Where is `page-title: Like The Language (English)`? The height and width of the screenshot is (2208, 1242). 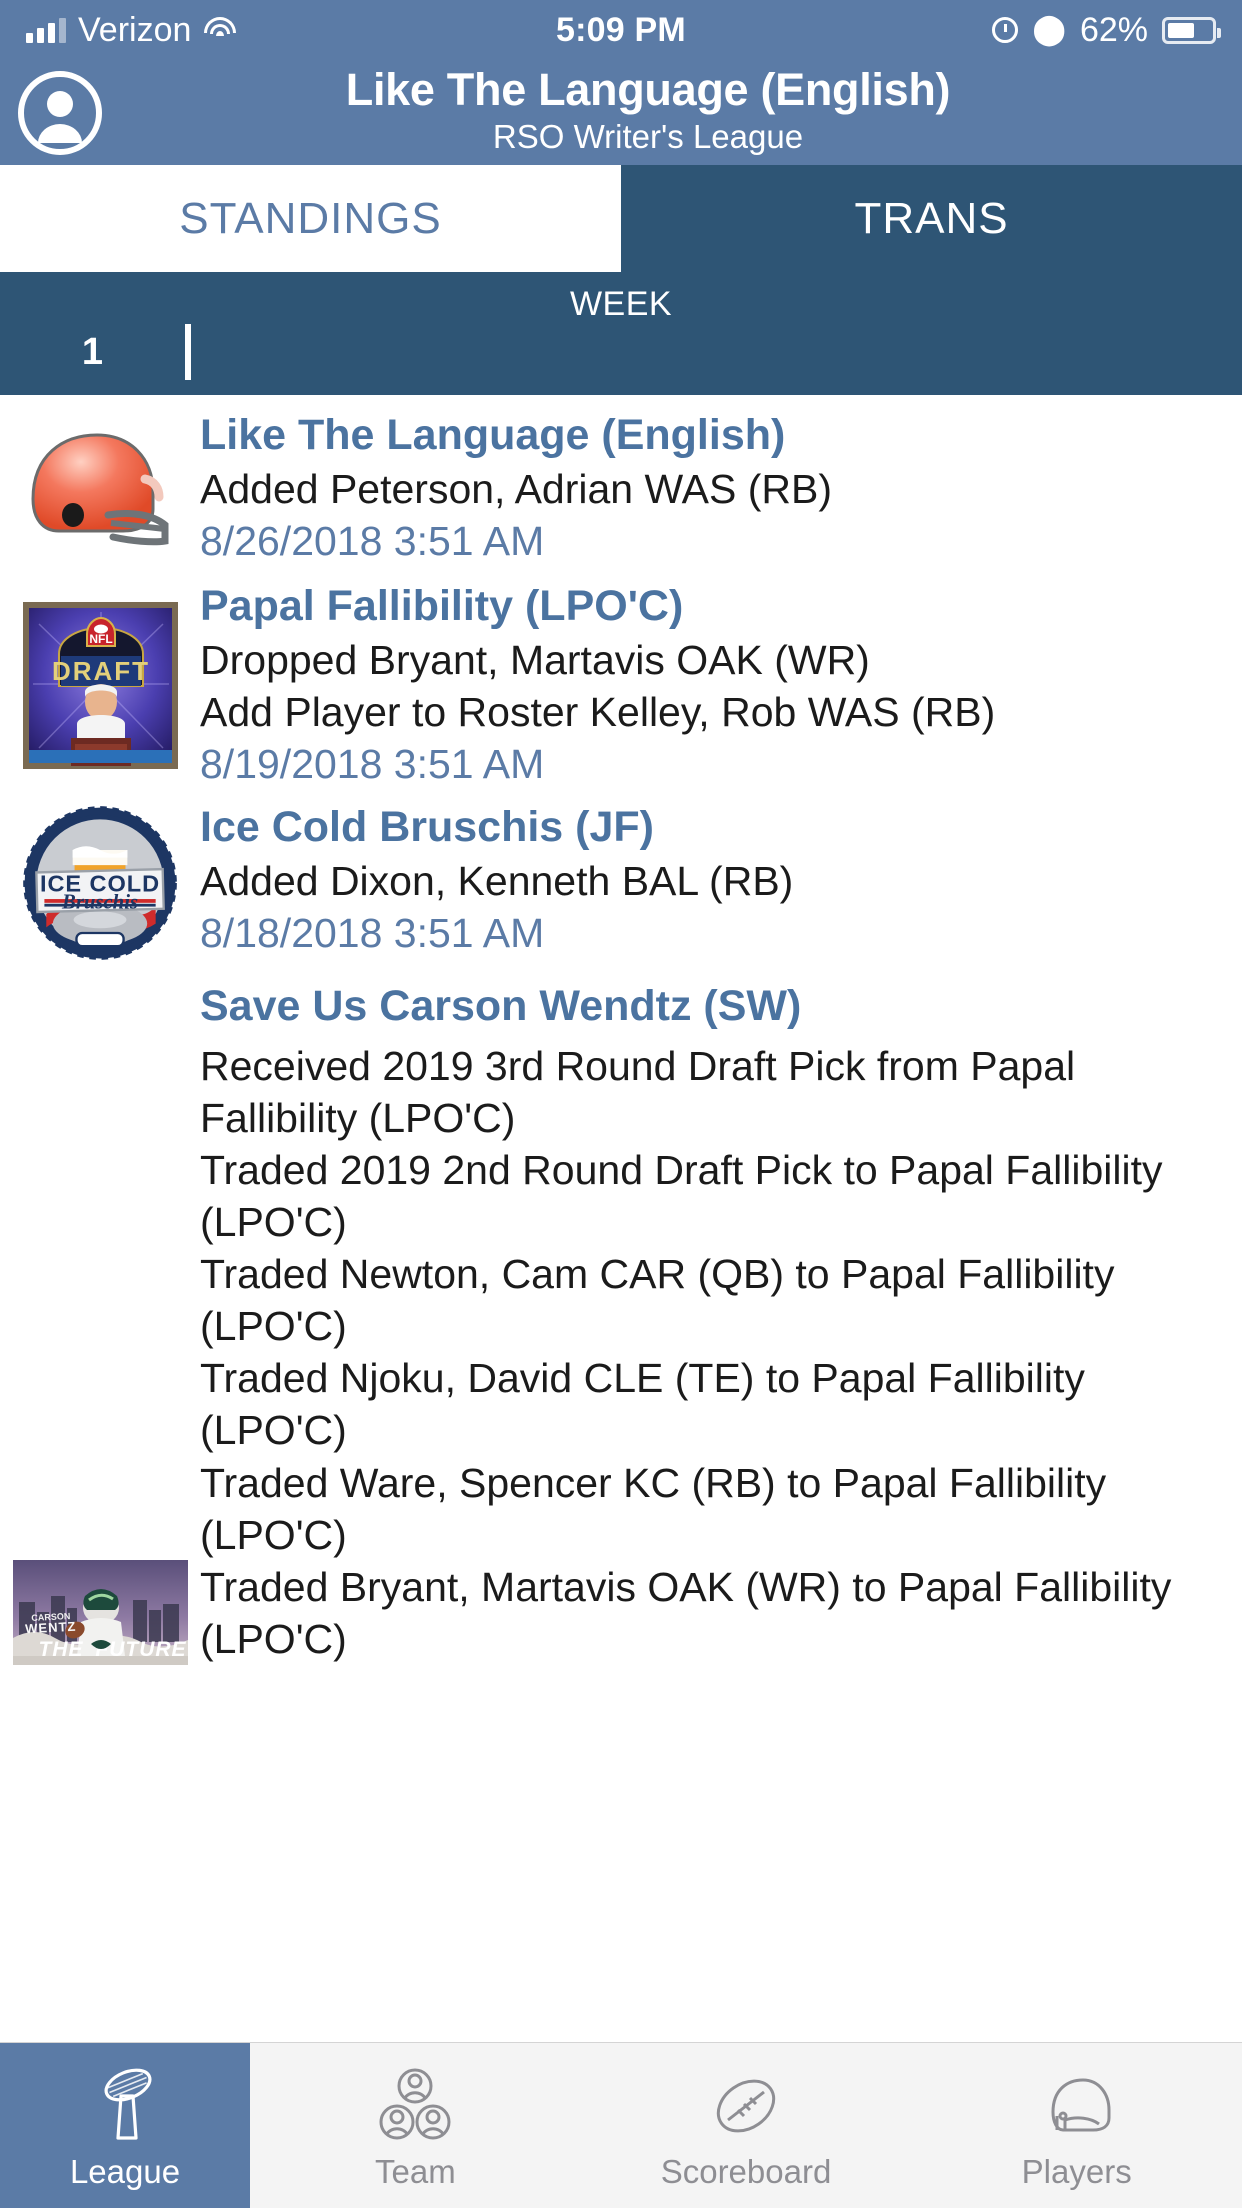 page-title: Like The Language (English) is located at coordinates (648, 90).